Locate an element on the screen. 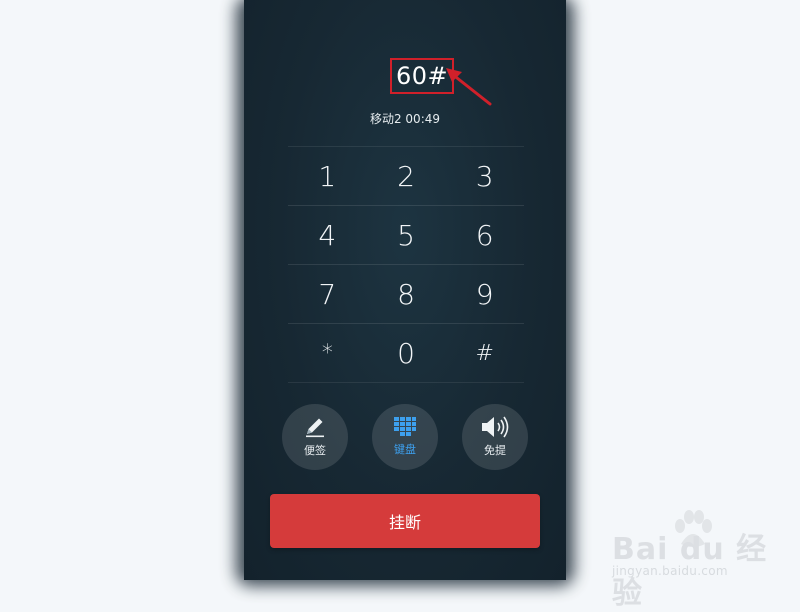 Image resolution: width=800 pixels, height=612 pixels. key-9: 9 is located at coordinates (484, 294).